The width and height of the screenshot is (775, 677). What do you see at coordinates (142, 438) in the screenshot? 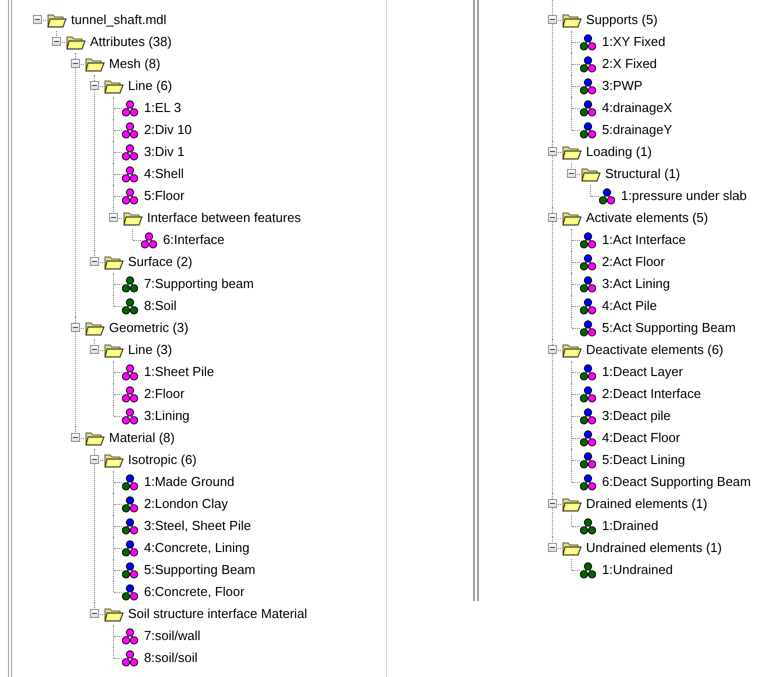
I see `folder-label: Material (8)` at bounding box center [142, 438].